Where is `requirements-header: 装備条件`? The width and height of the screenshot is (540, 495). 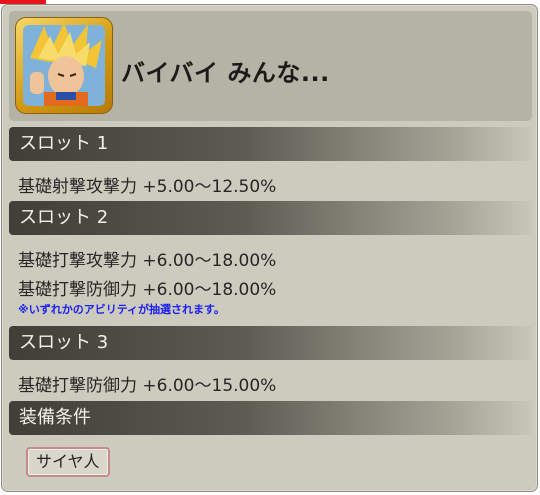
requirements-header: 装備条件 is located at coordinates (270, 418).